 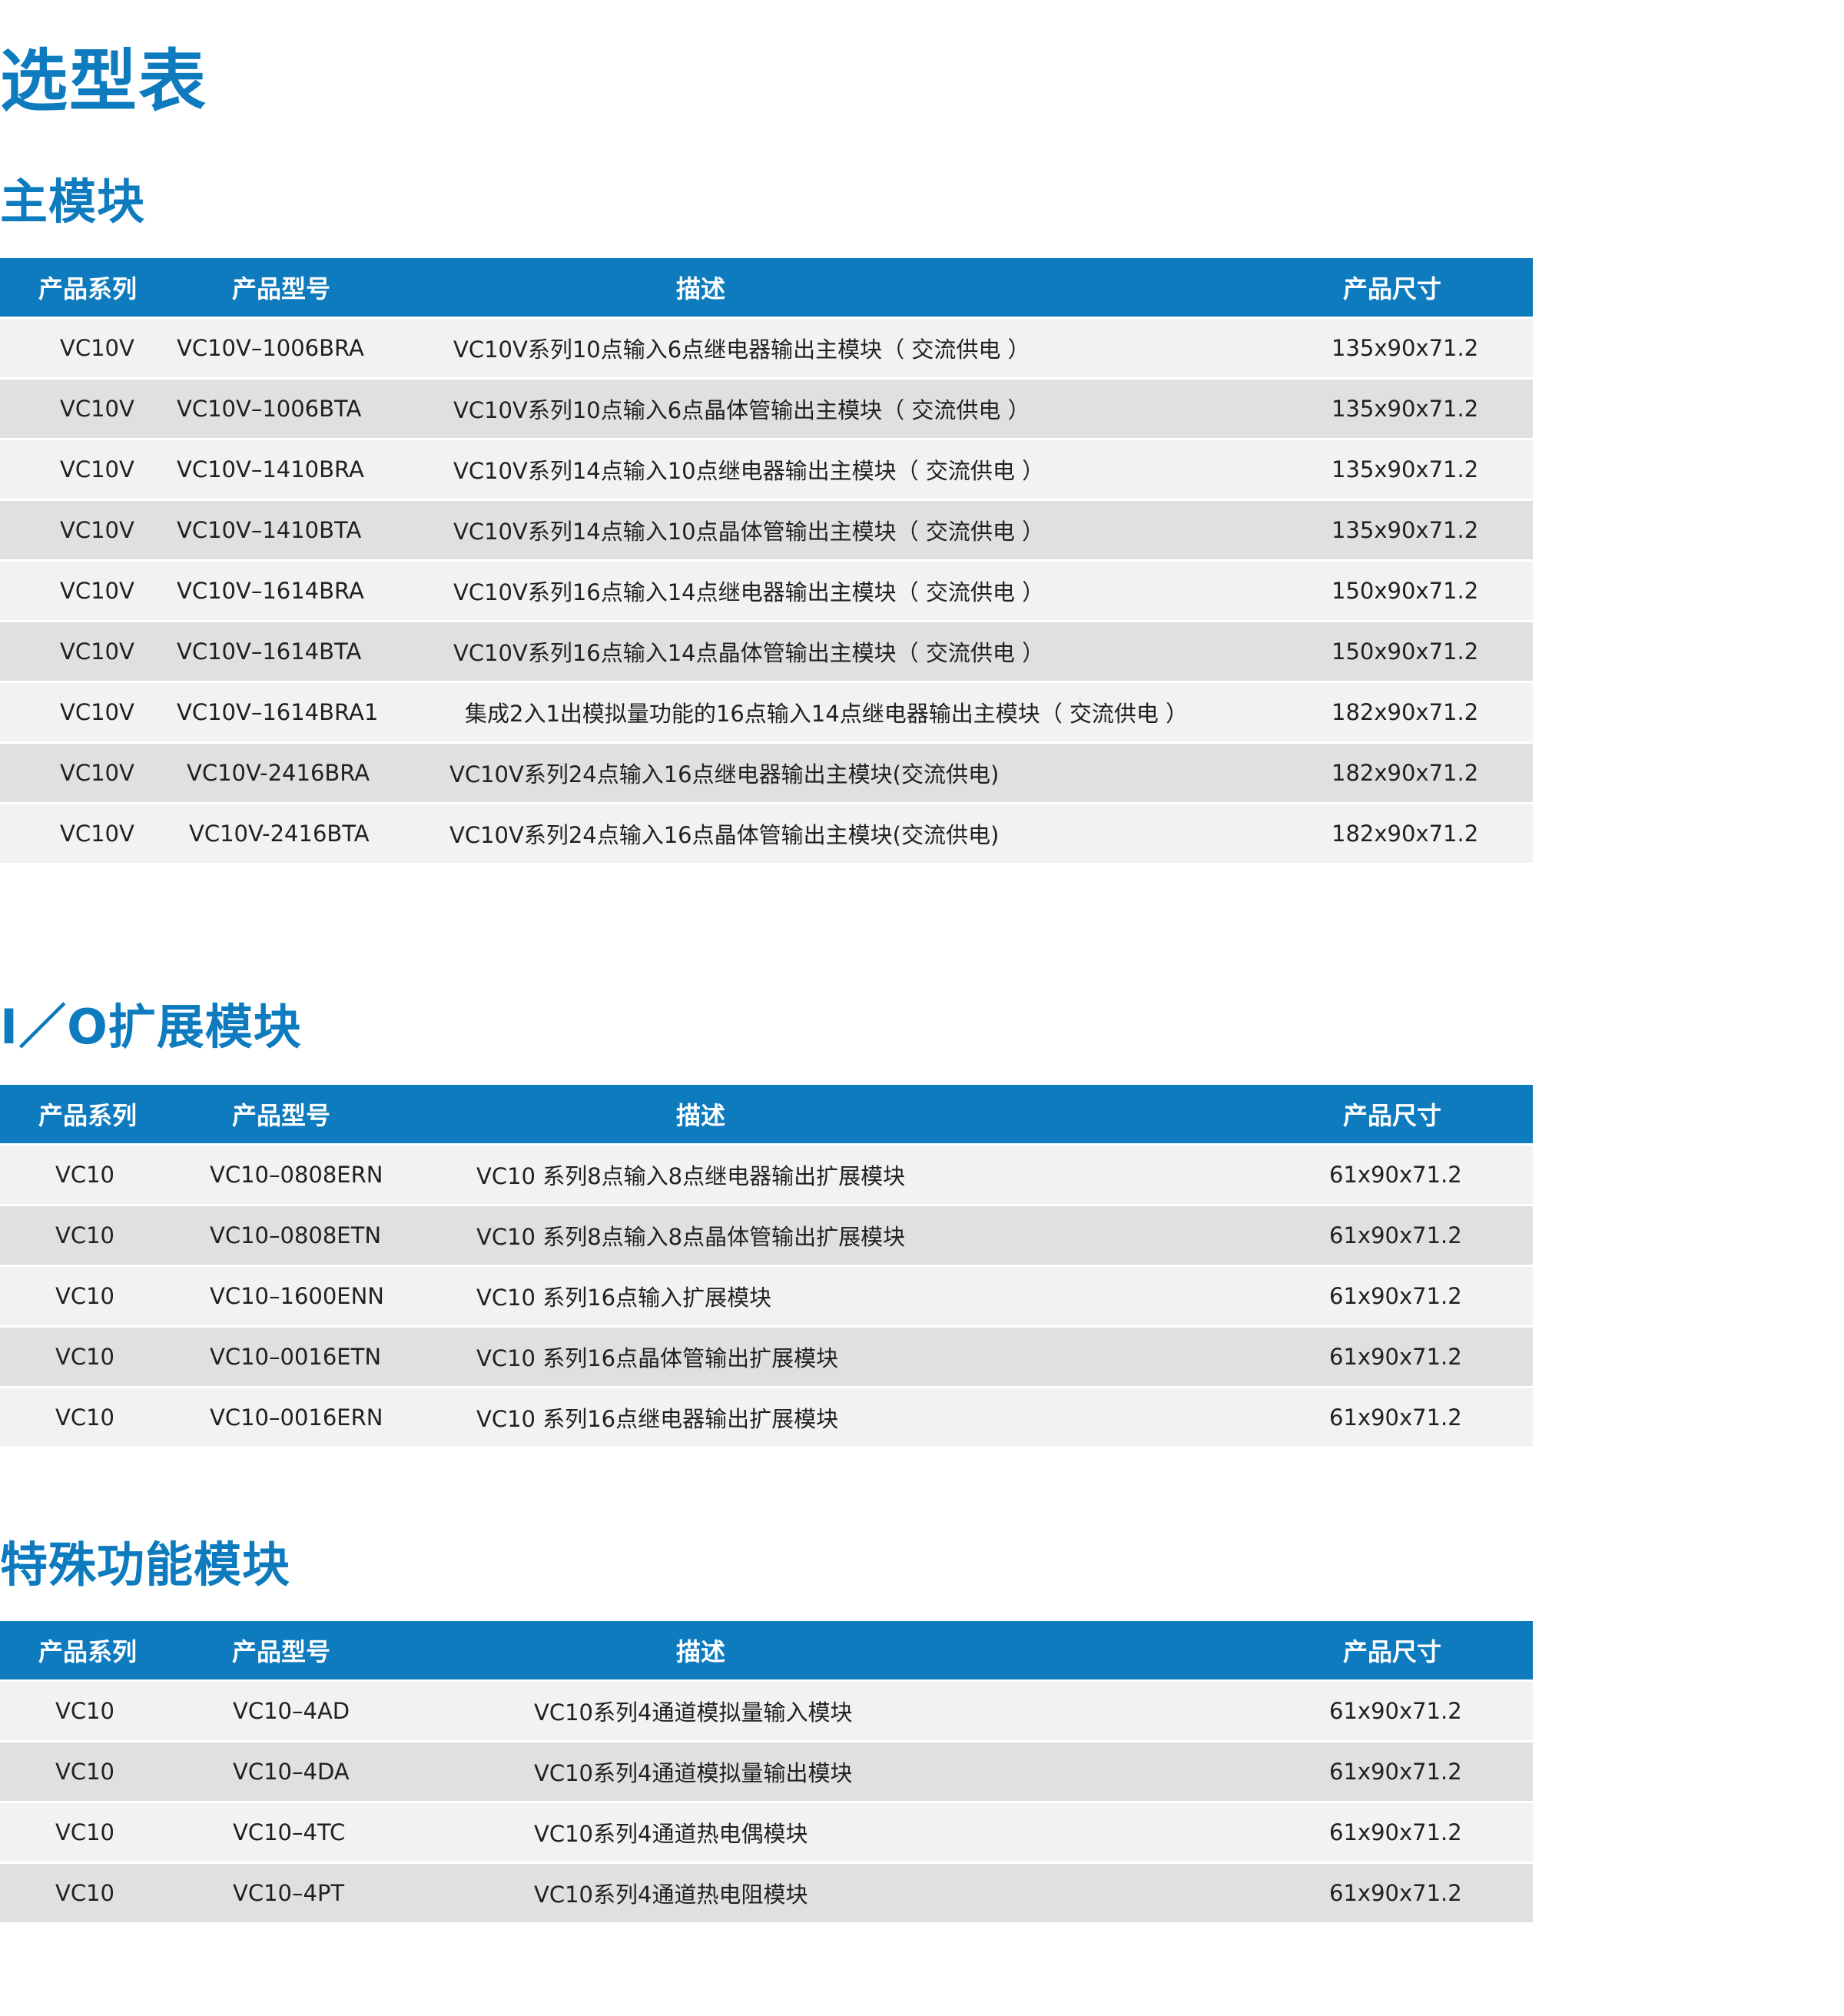 What do you see at coordinates (270, 348) in the screenshot?
I see `cell-model: VC10V–1006BRA` at bounding box center [270, 348].